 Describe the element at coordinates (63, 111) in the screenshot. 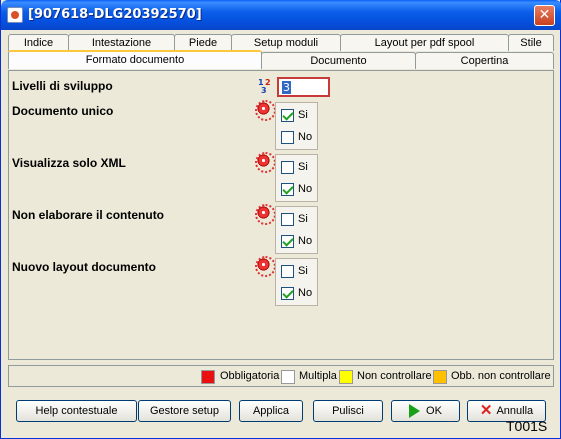

I see `documento-unico-label: Documento unico` at that location.